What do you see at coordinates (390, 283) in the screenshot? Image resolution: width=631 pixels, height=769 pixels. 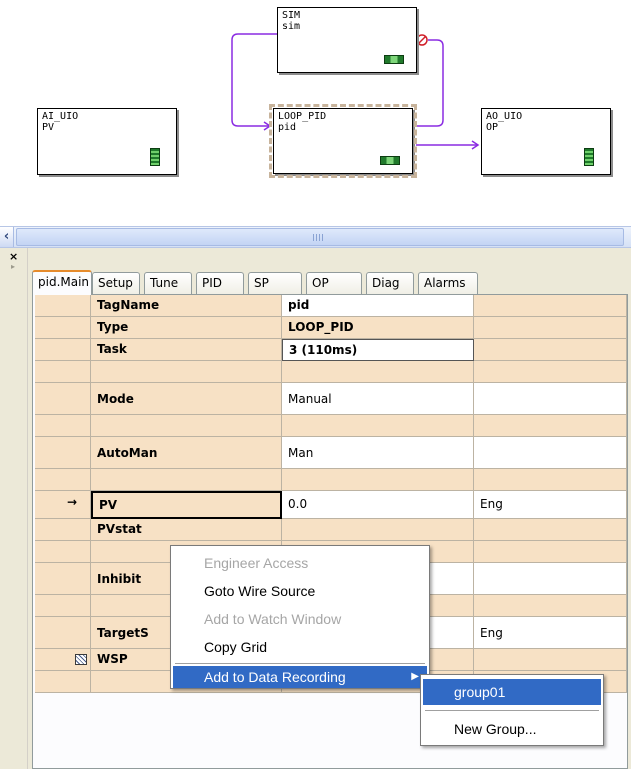 I see `tab-diag: Diag` at bounding box center [390, 283].